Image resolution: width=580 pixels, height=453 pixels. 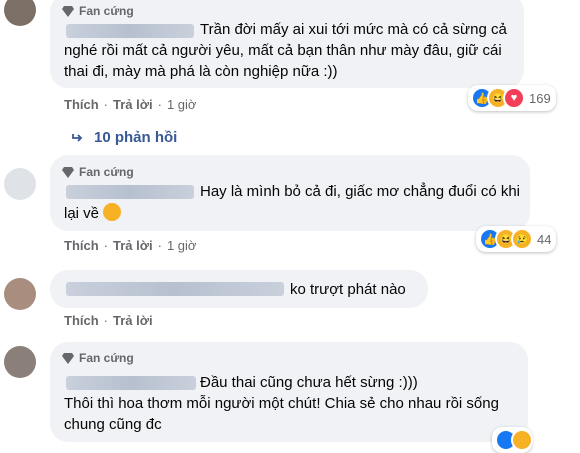 I want to click on sad-icon: 😢, so click(x=522, y=239).